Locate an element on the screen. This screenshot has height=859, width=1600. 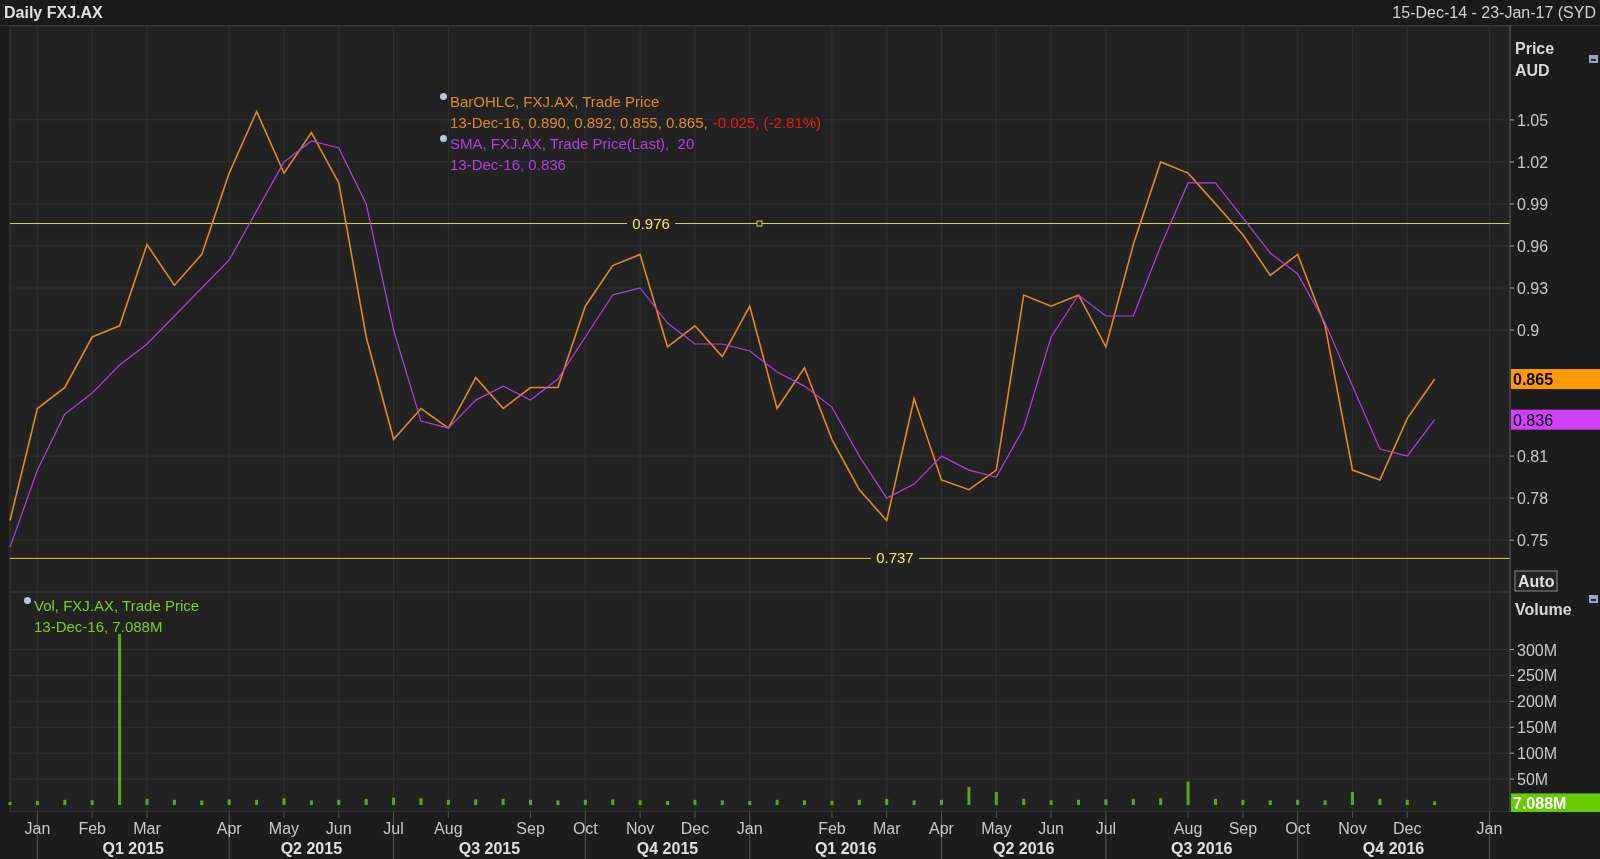
axis-tick-label: 250M is located at coordinates (1537, 676).